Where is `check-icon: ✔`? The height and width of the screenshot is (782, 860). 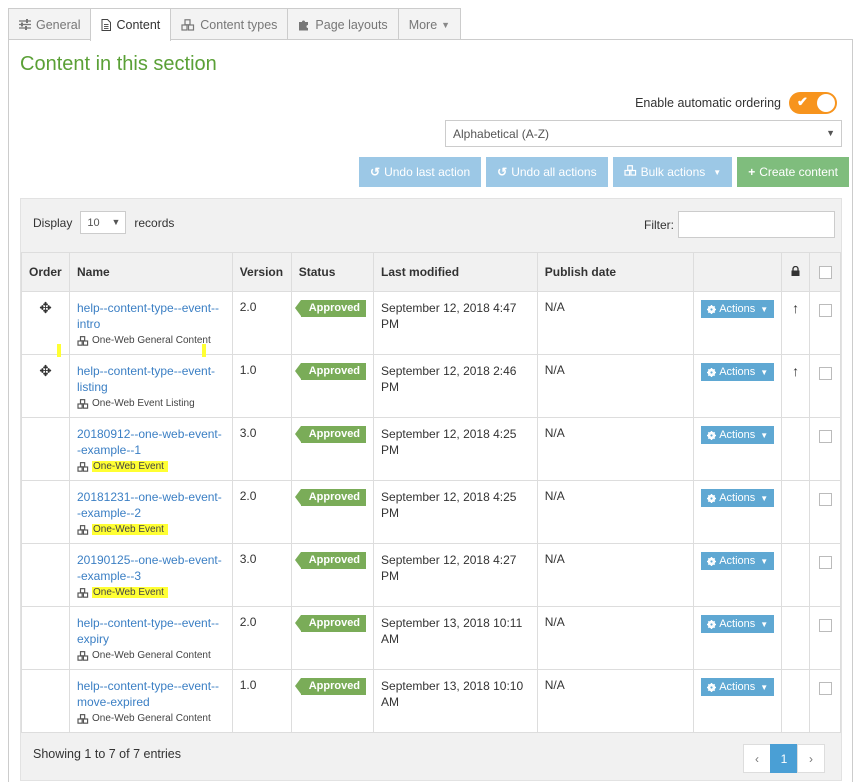
check-icon: ✔ is located at coordinates (802, 101).